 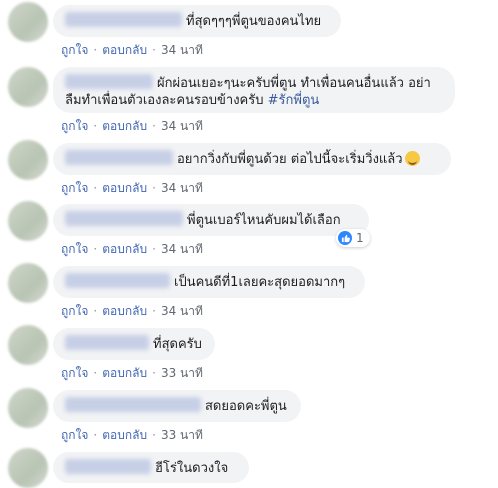 What do you see at coordinates (246, 406) in the screenshot?
I see `comment-text: สดยอดคะพี่ตูน` at bounding box center [246, 406].